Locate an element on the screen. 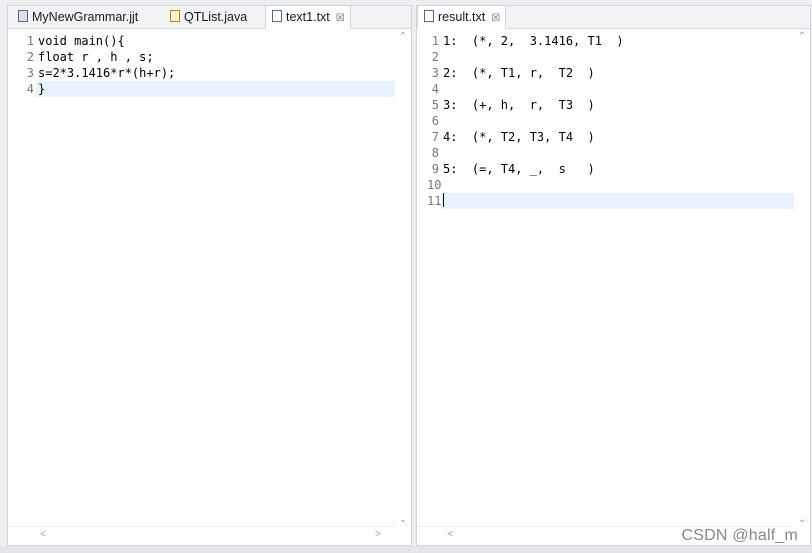  code-line: 4: (*, T2, T3, T4 ) is located at coordinates (519, 137).